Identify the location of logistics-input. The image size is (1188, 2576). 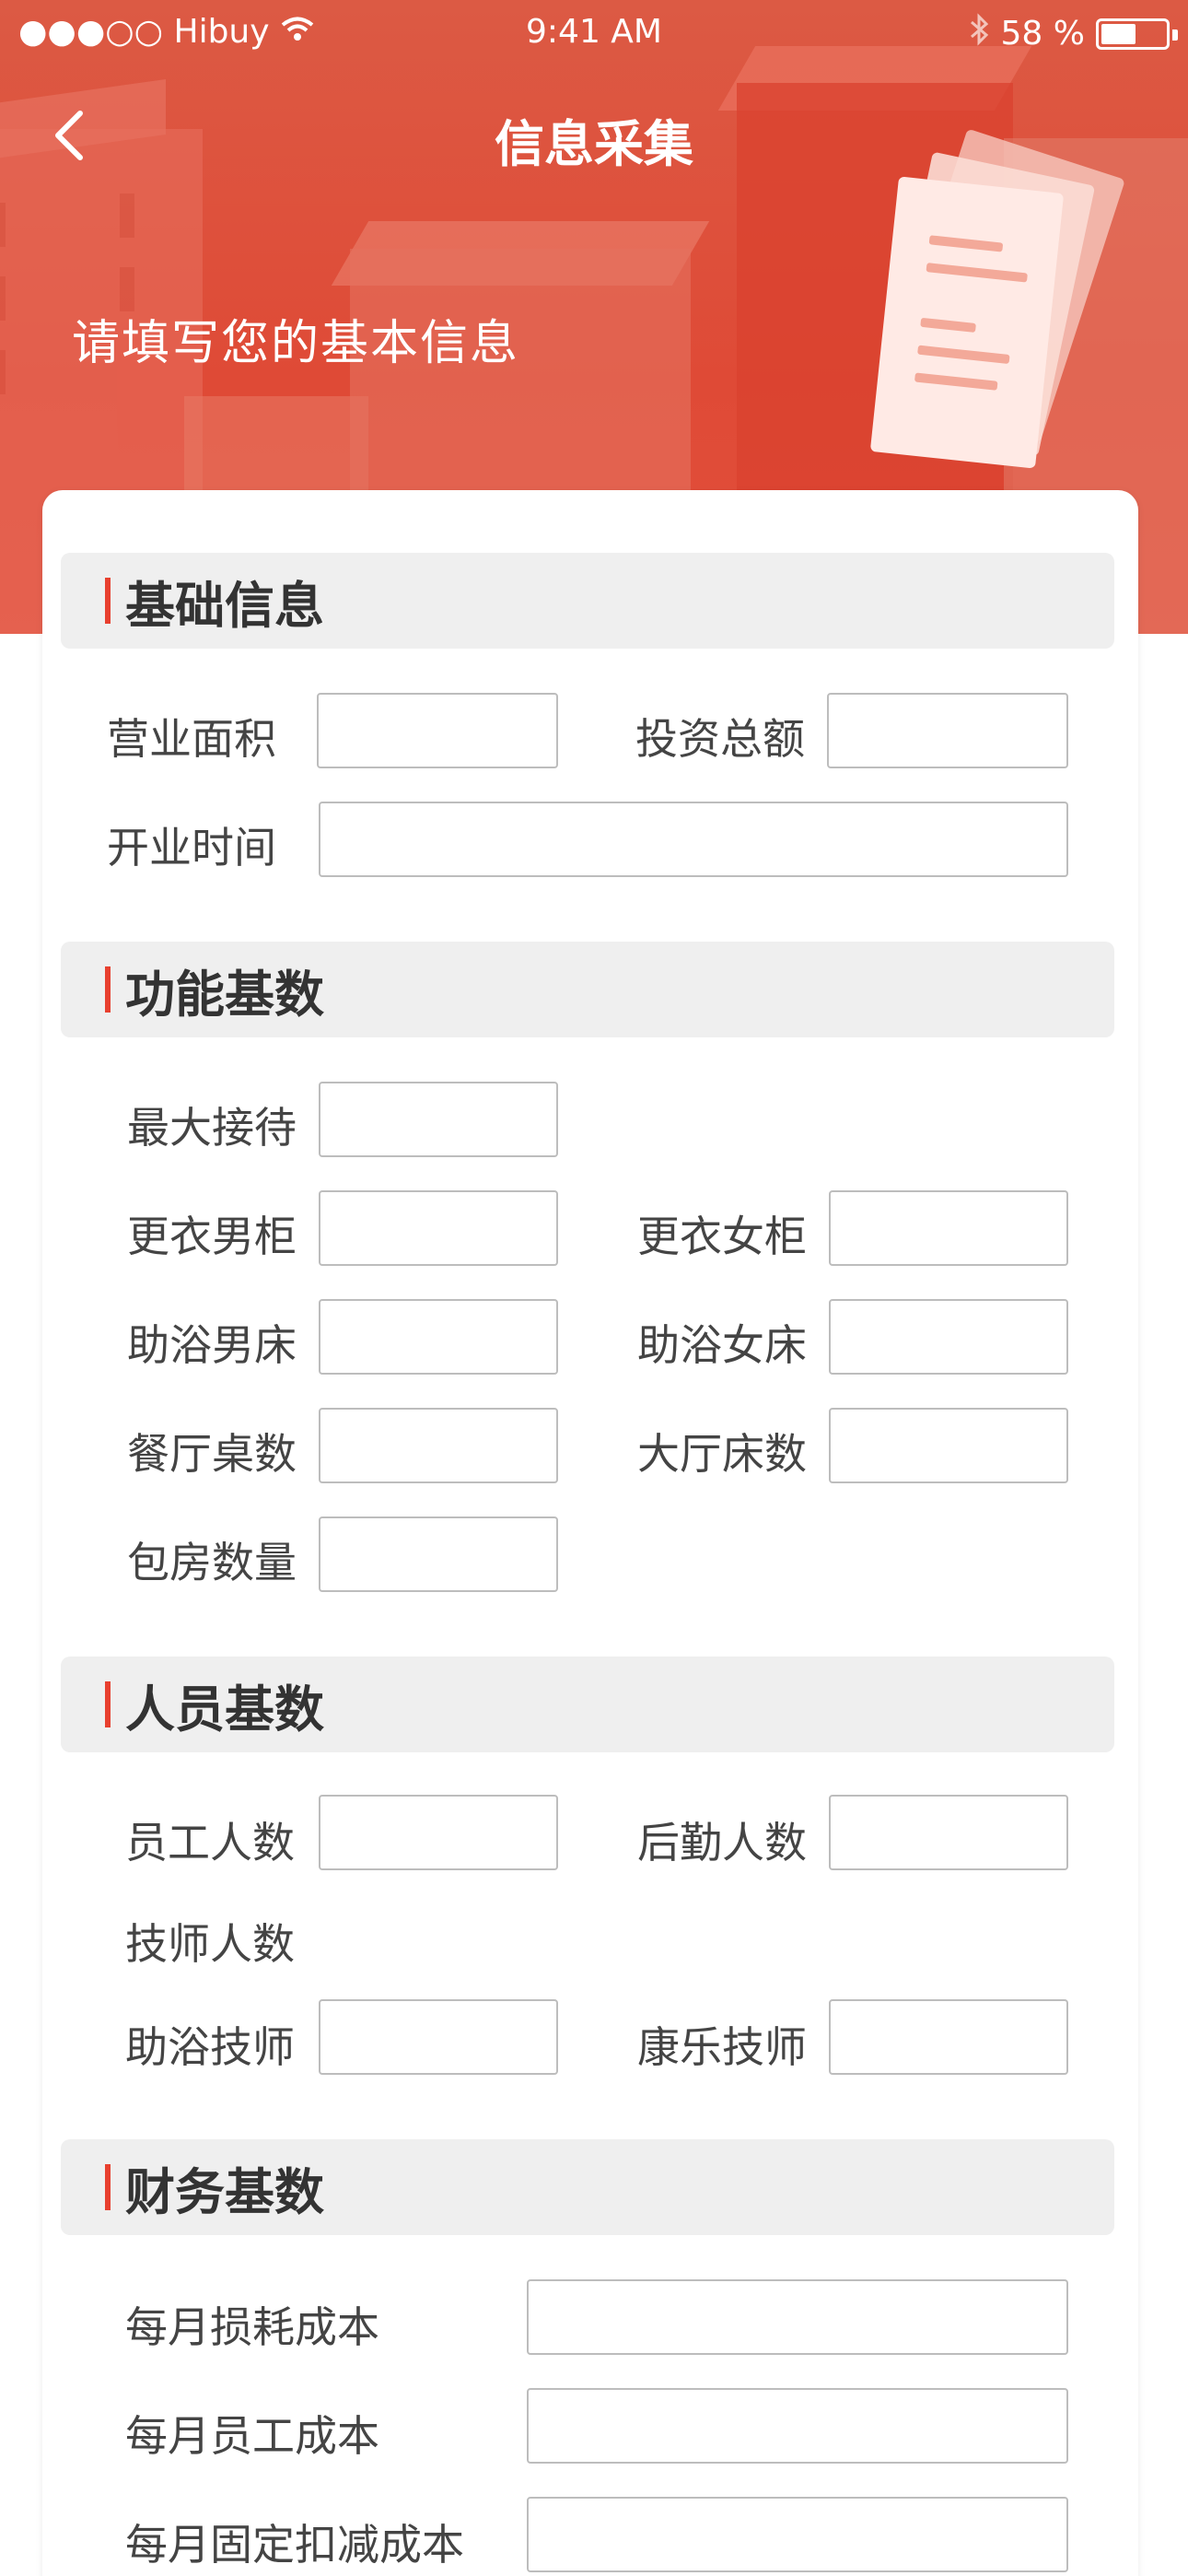
(948, 1832).